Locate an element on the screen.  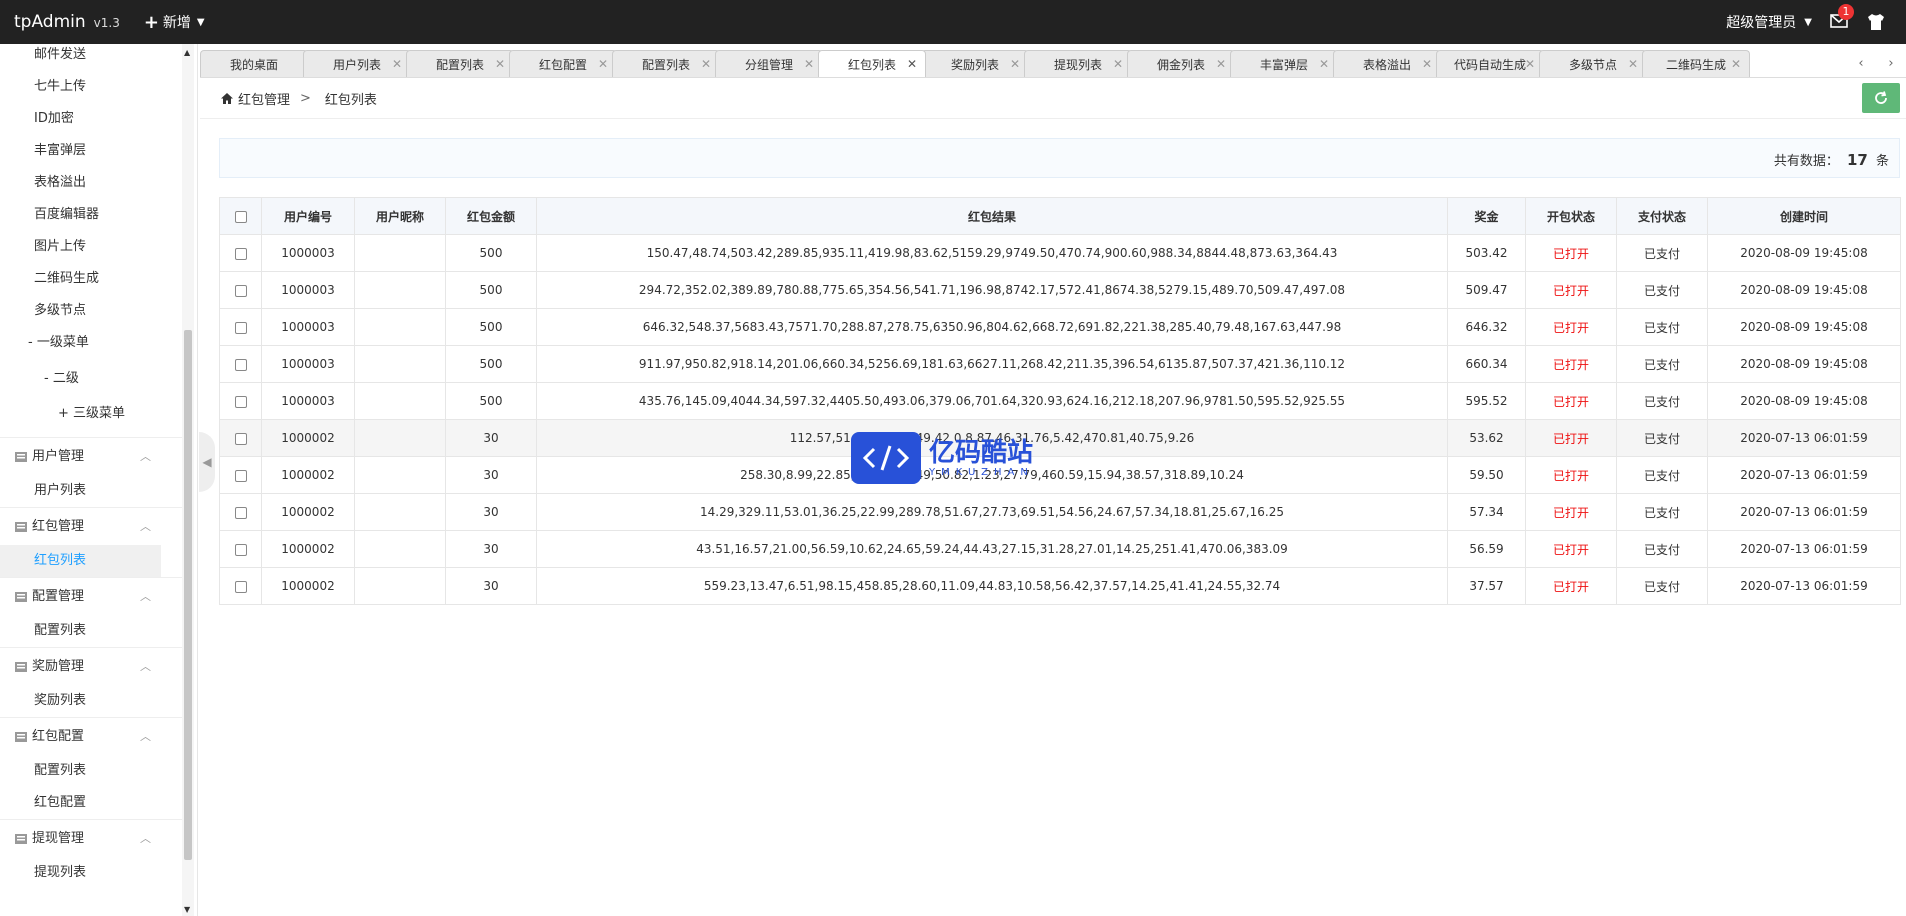
sidebar-item-rich-layer: 丰富弹层 is located at coordinates (92, 151).